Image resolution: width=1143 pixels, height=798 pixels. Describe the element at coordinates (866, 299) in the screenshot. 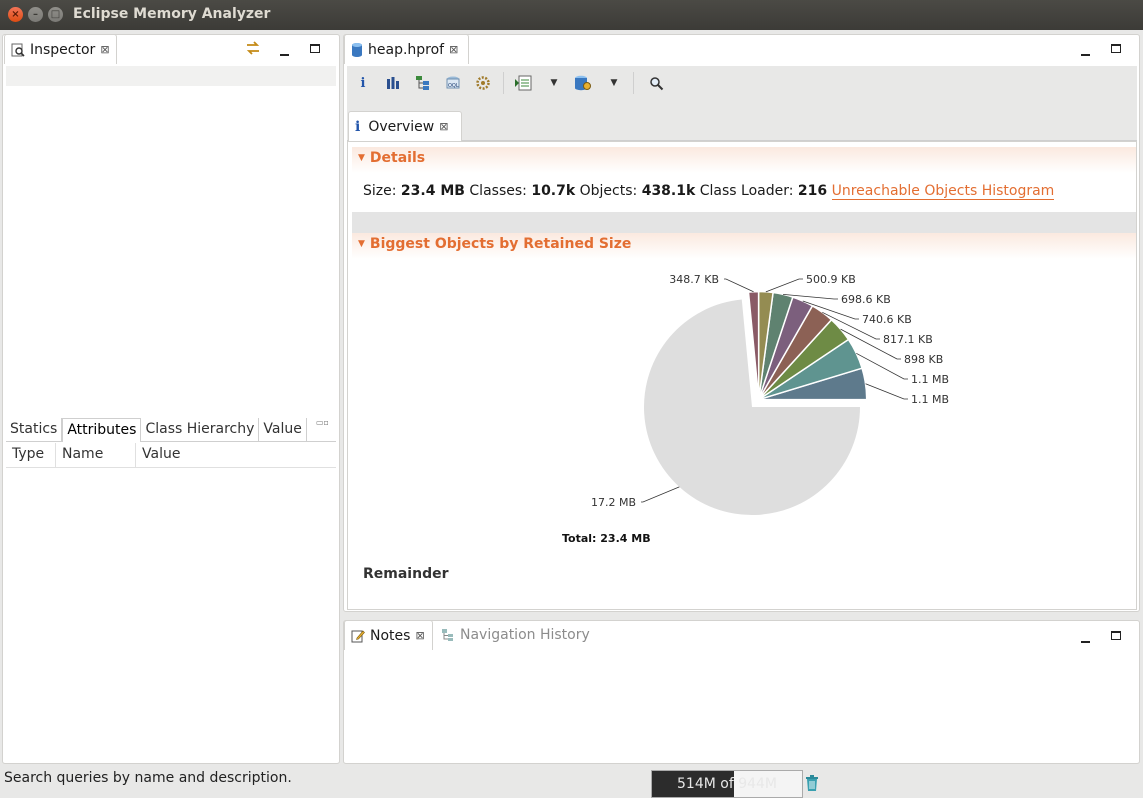

I see `pie-slice-label: 698.6 KB` at that location.